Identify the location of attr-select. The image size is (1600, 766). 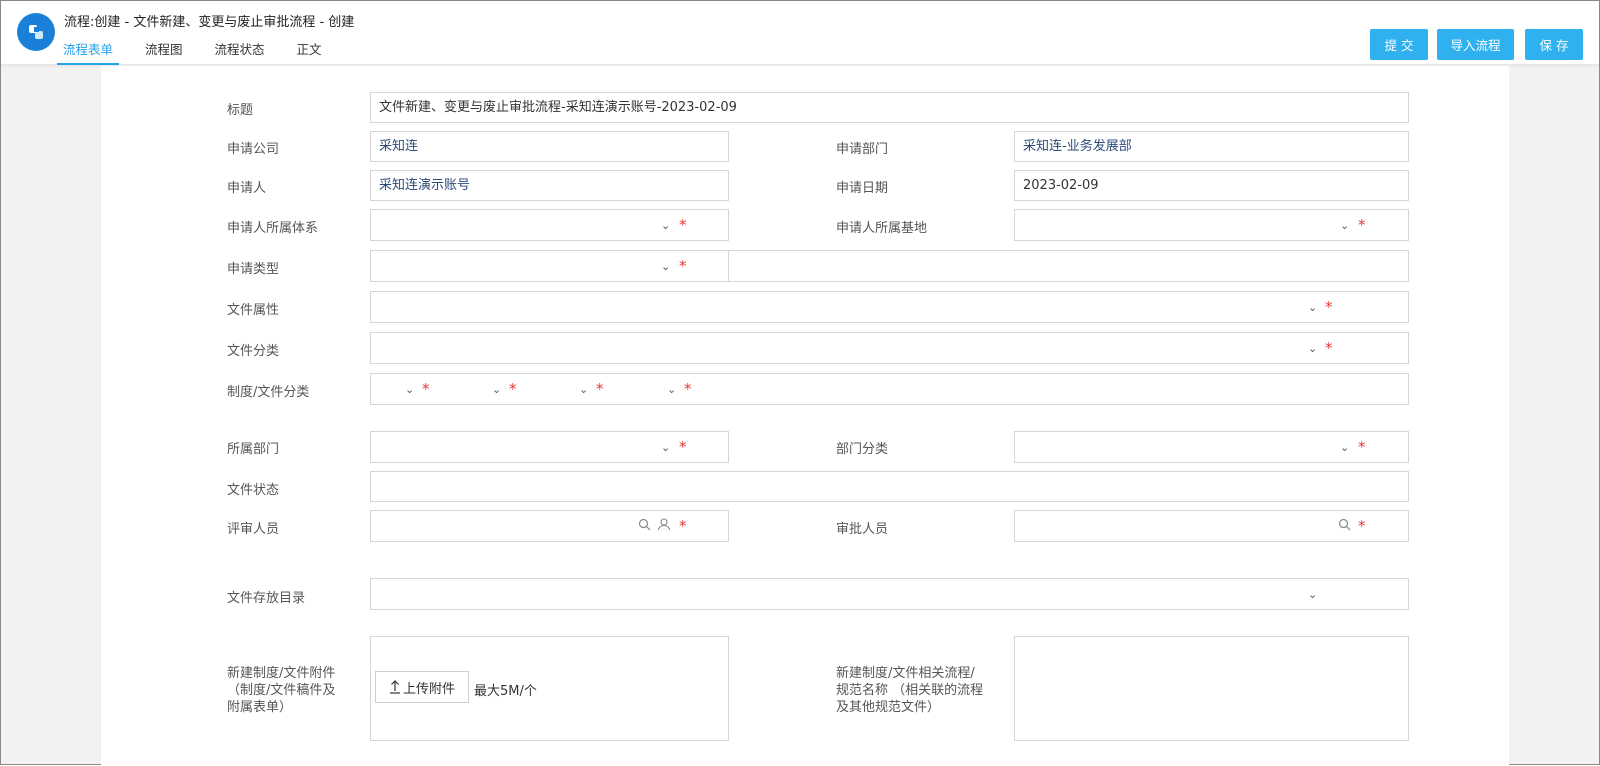
(889, 307).